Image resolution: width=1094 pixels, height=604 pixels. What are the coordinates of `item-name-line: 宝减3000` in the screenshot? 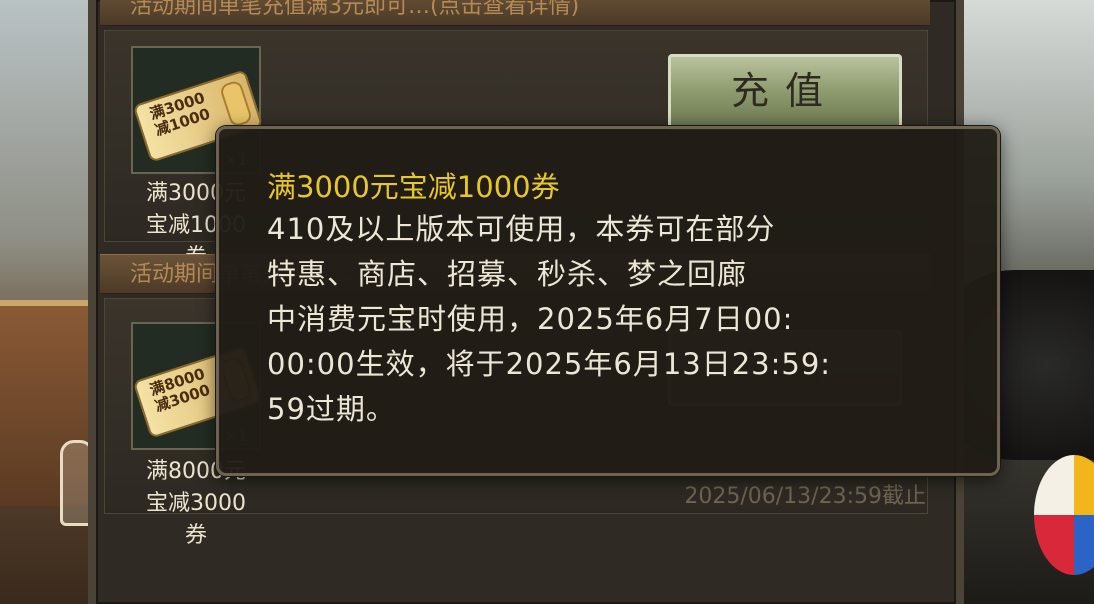 It's located at (196, 503).